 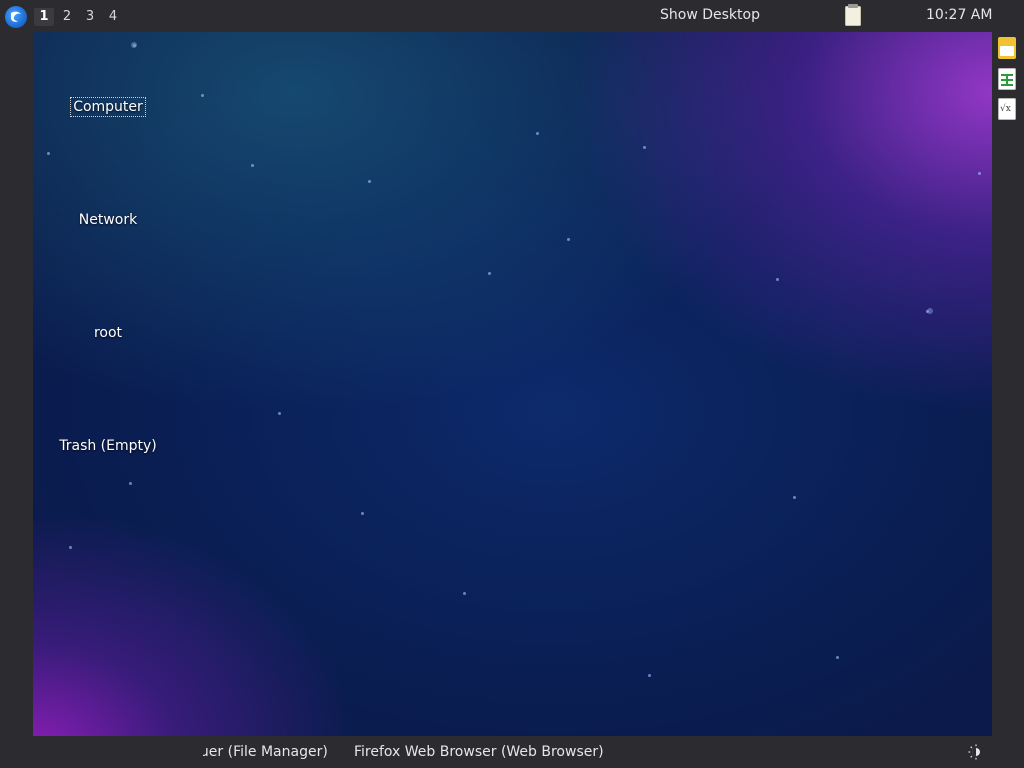 What do you see at coordinates (853, 15) in the screenshot?
I see `notes-icon` at bounding box center [853, 15].